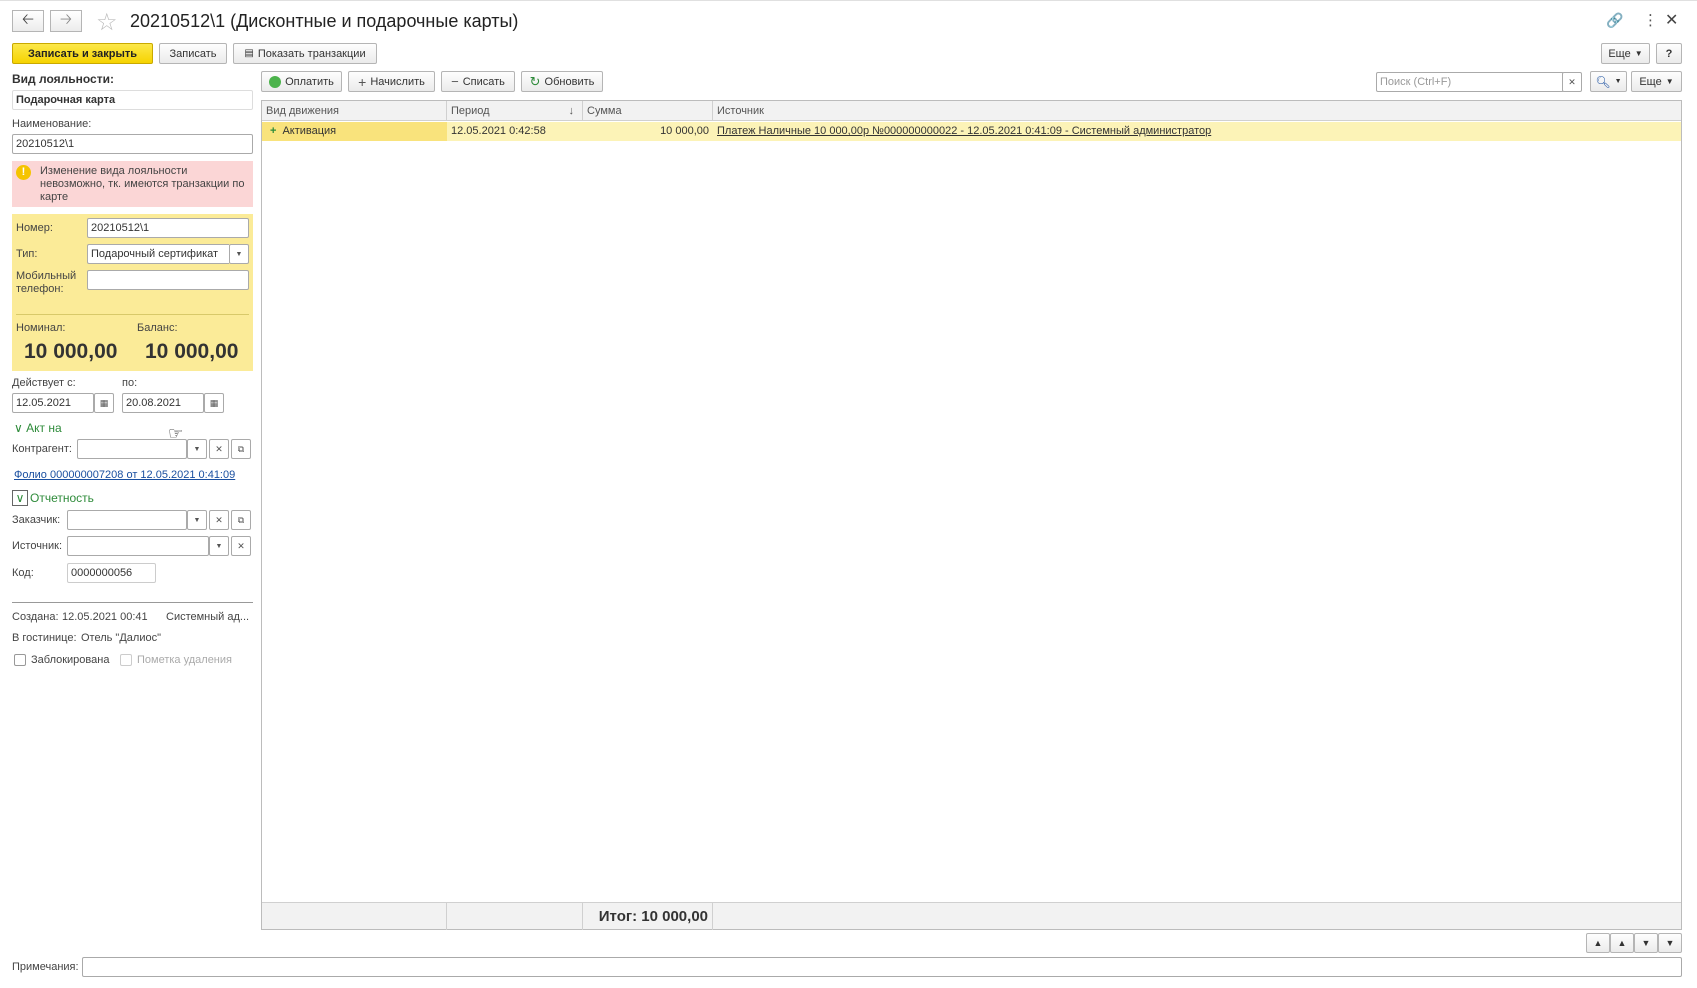 Image resolution: width=1697 pixels, height=988 pixels. What do you see at coordinates (648, 111) in the screenshot?
I see `column-header-sum: Сумма` at bounding box center [648, 111].